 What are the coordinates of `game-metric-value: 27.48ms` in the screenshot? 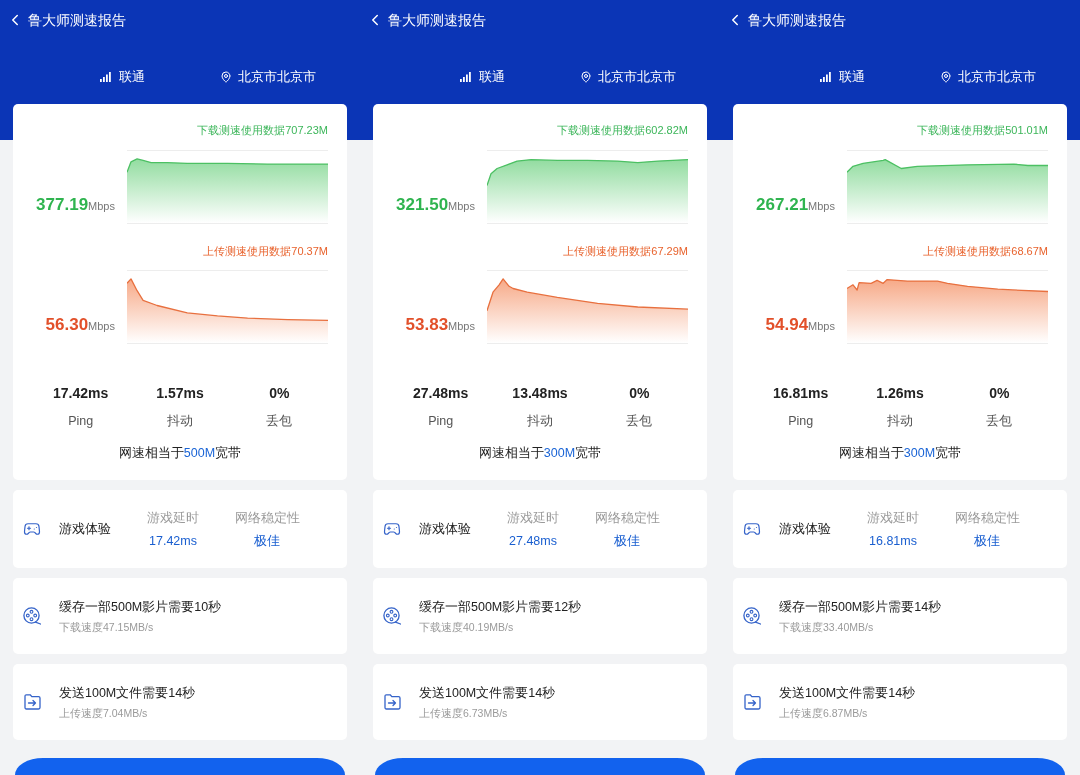 It's located at (533, 541).